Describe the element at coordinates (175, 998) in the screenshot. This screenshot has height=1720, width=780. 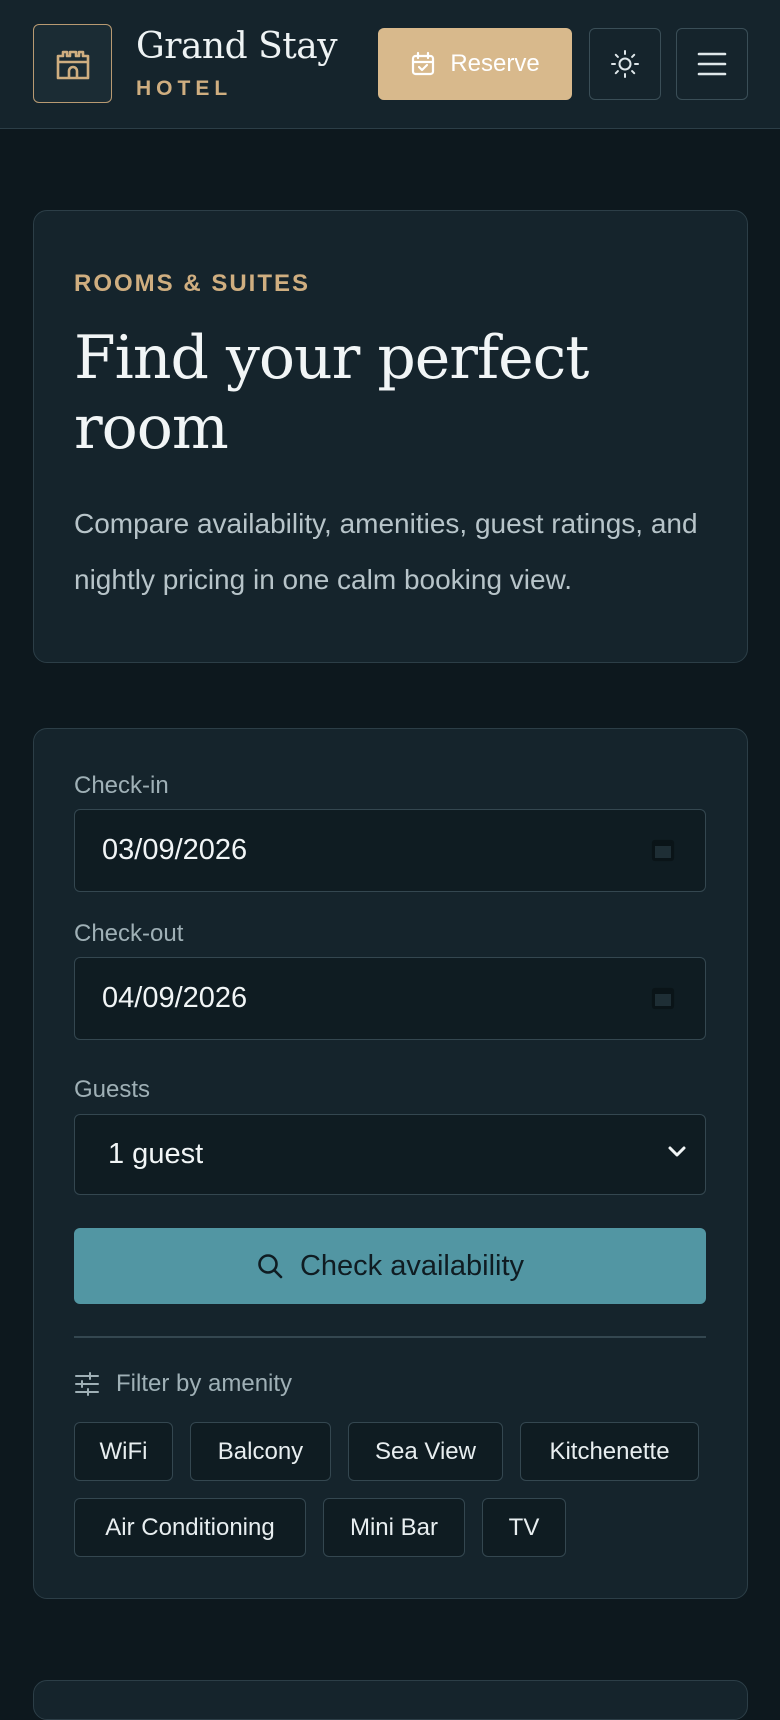
I see `checkout-value: 04/09/2026` at that location.